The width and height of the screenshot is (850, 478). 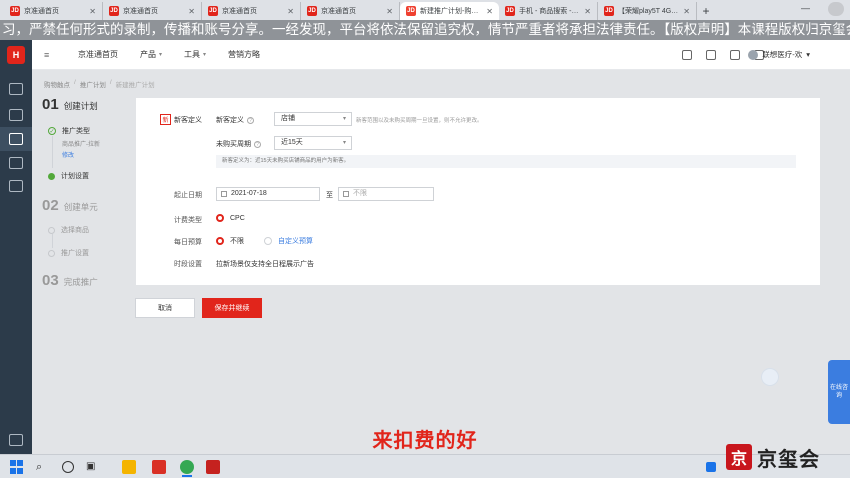 I want to click on user-name: 联想医疗-欢, so click(x=782, y=54).